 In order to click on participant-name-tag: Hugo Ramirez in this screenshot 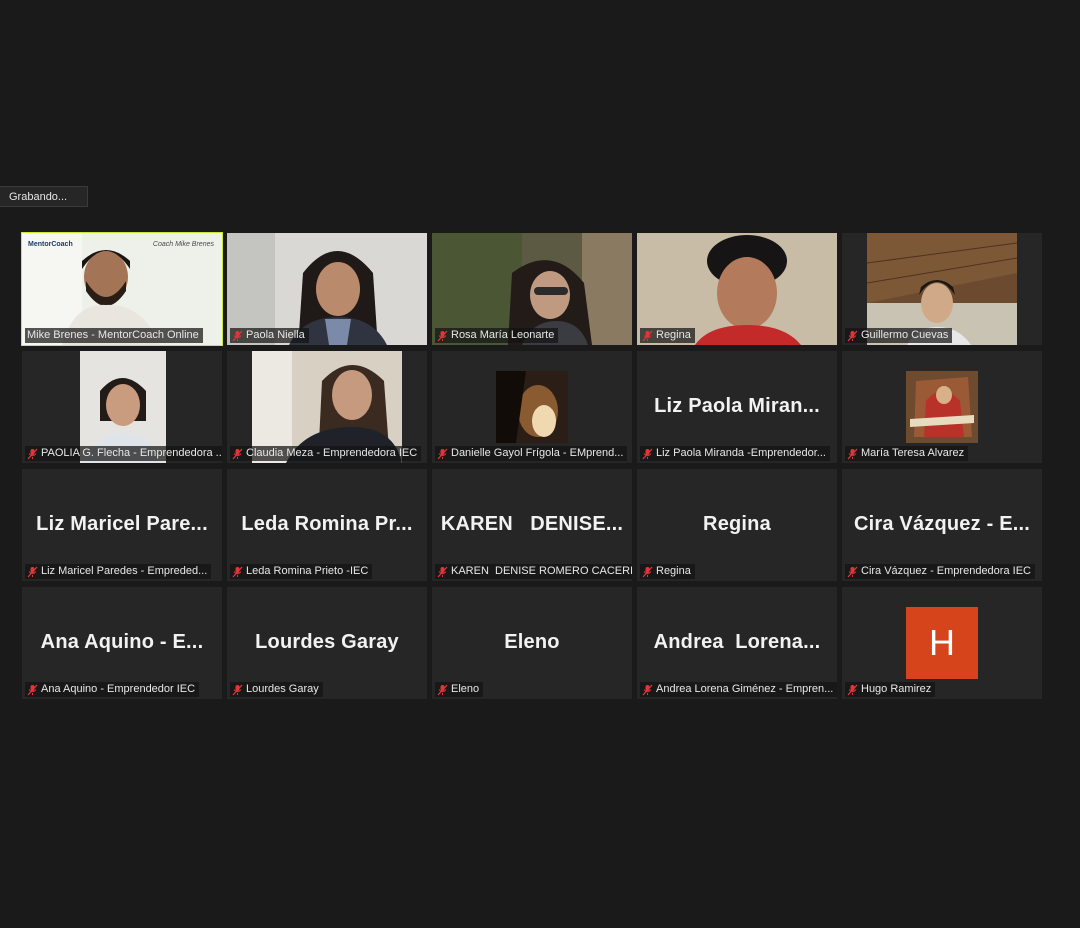, I will do `click(890, 689)`.